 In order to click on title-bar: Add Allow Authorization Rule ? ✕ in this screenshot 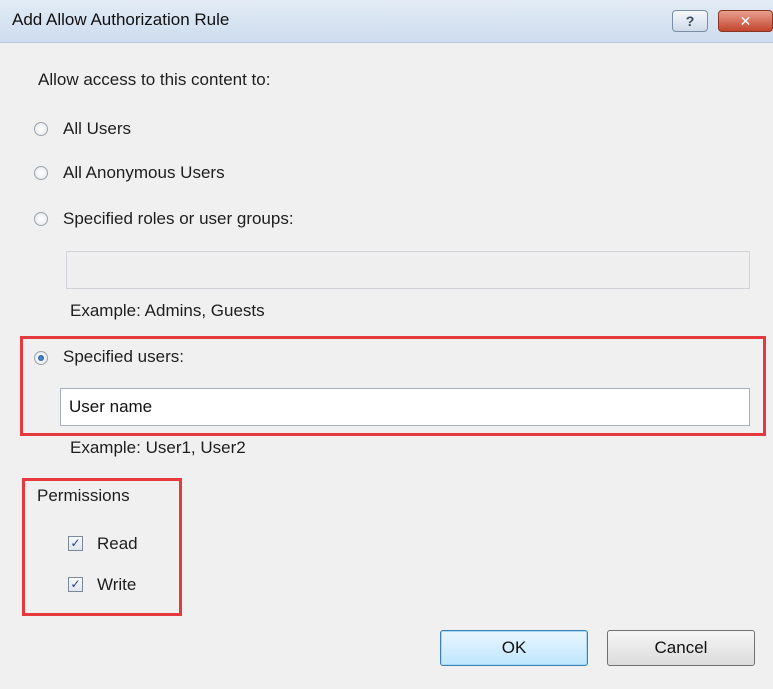, I will do `click(386, 21)`.